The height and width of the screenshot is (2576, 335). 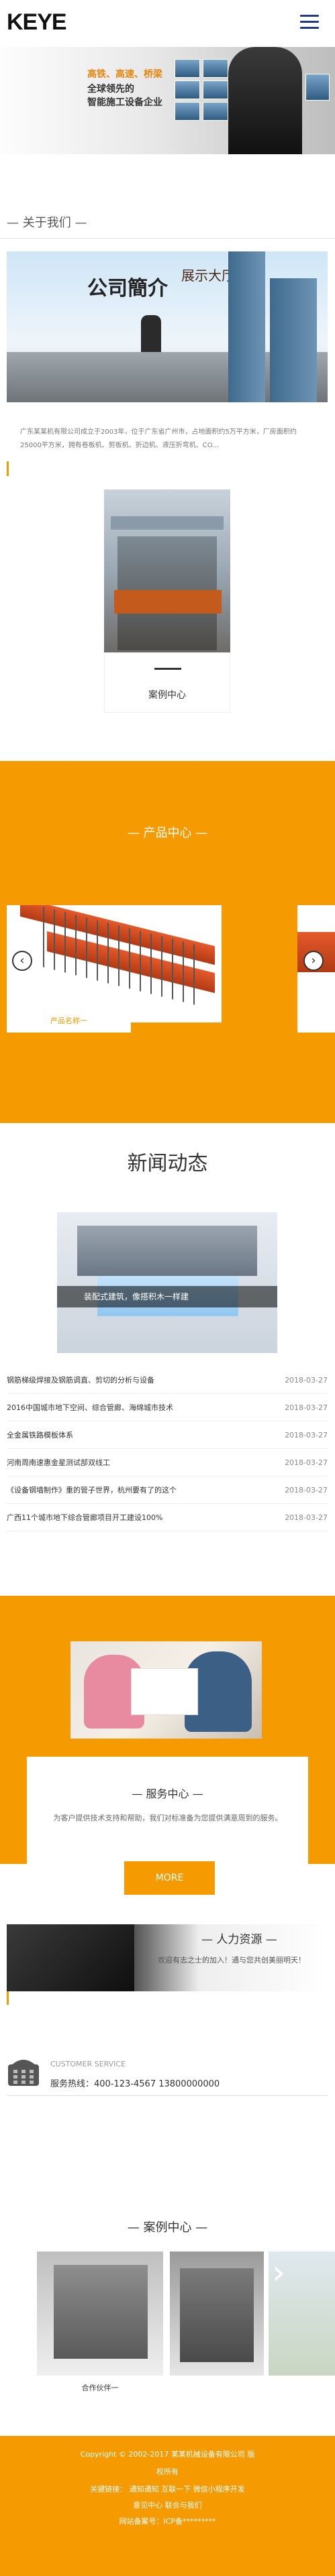 I want to click on news-list-item: 全金属铁路模板体系 2018-03-27, so click(x=167, y=1435).